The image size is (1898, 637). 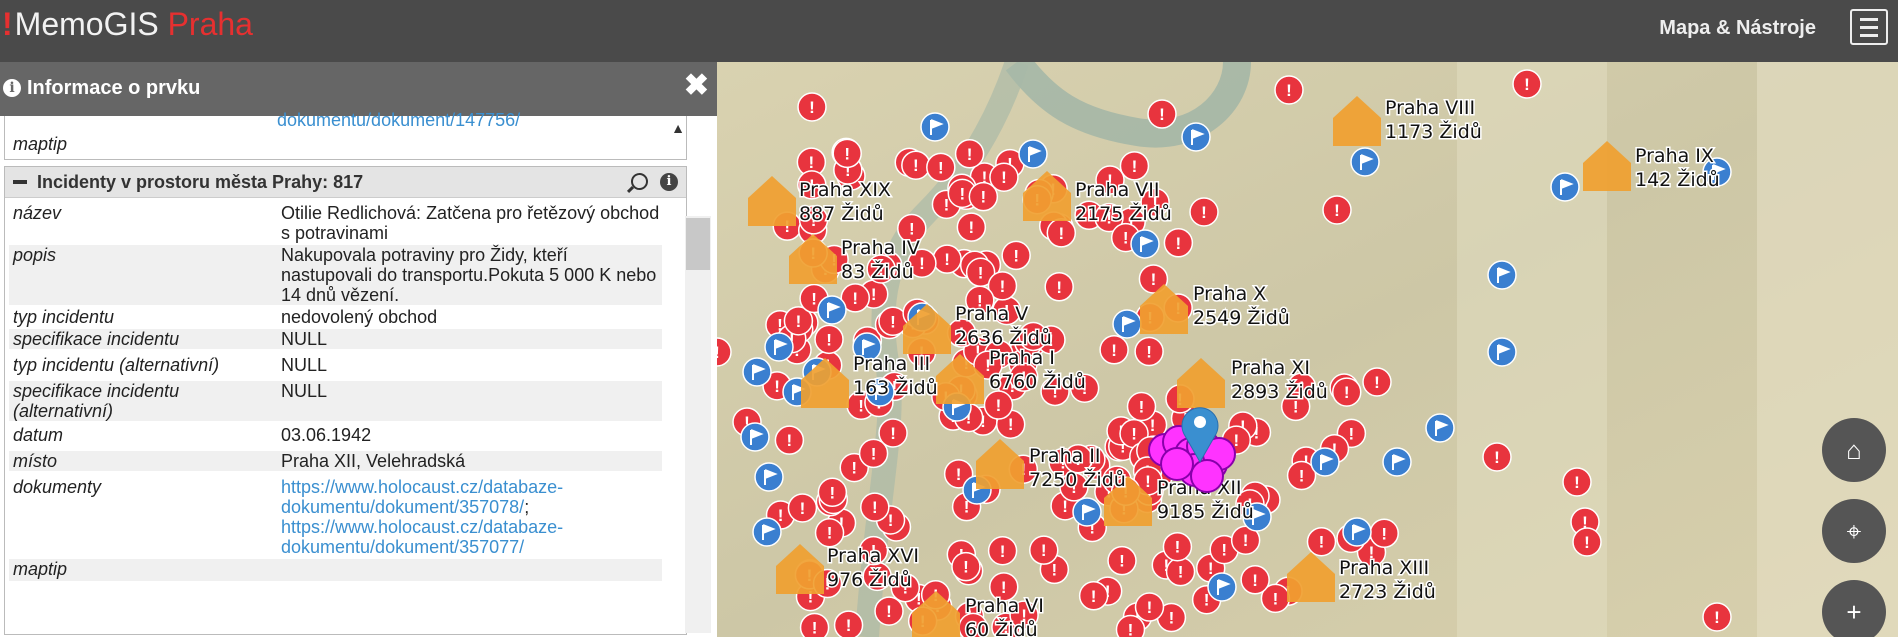 I want to click on collapse-icon, so click(x=20, y=182).